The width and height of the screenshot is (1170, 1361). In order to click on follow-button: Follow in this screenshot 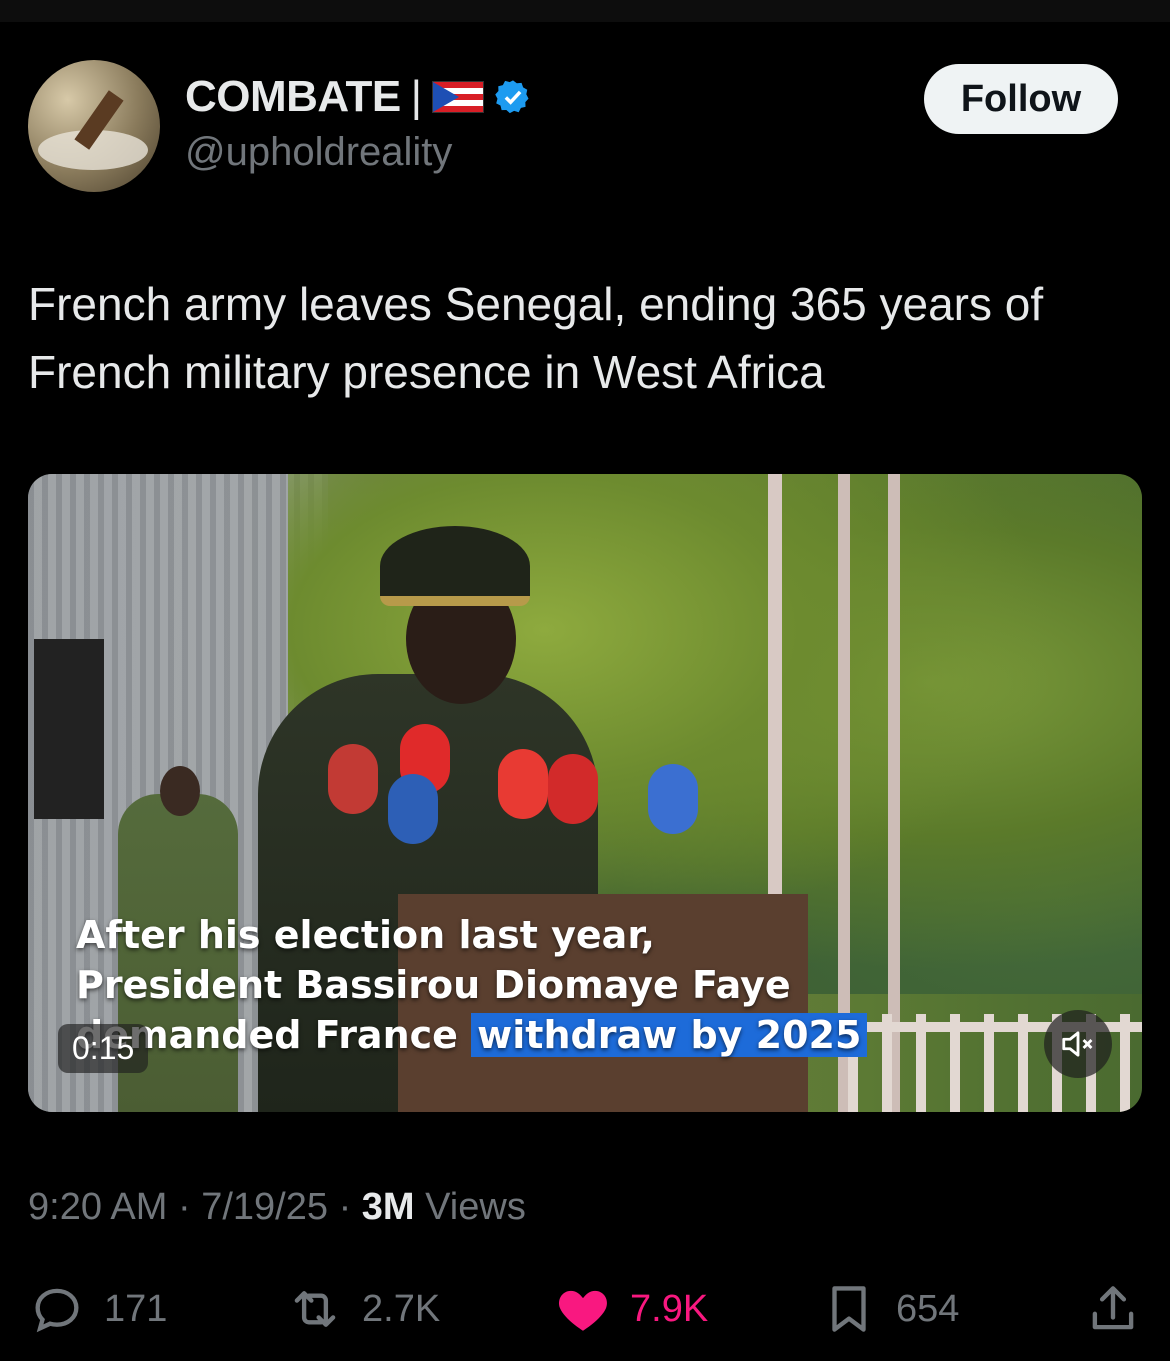, I will do `click(1021, 99)`.